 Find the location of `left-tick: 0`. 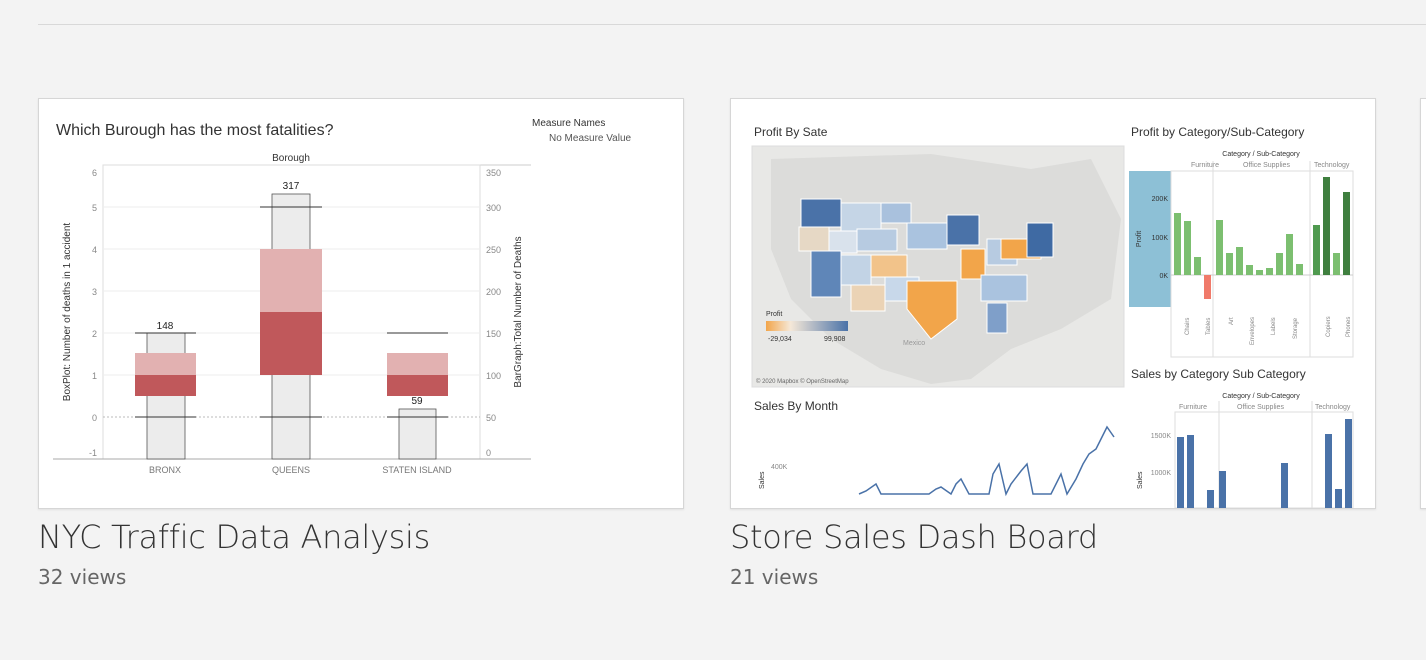

left-tick: 0 is located at coordinates (94, 418).